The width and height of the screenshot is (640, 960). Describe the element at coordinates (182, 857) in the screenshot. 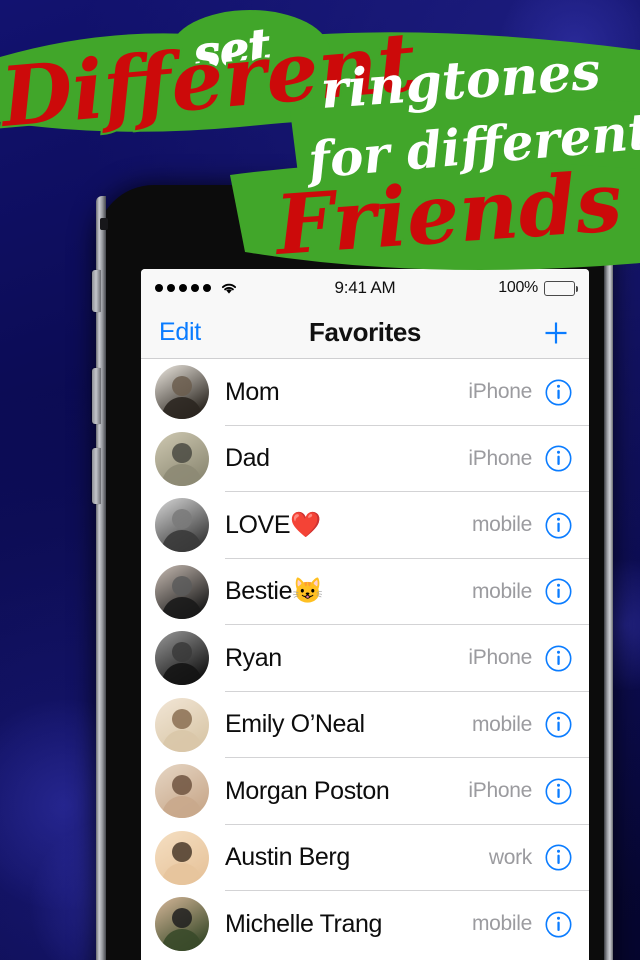

I see `avatar-austin` at that location.